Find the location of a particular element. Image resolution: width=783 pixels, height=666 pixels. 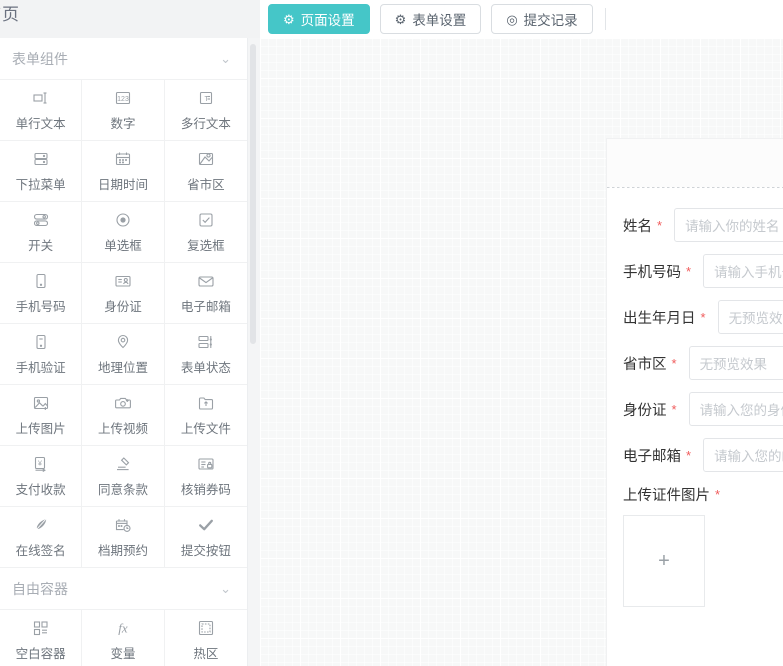

component-label: 表单状态 is located at coordinates (205, 367).